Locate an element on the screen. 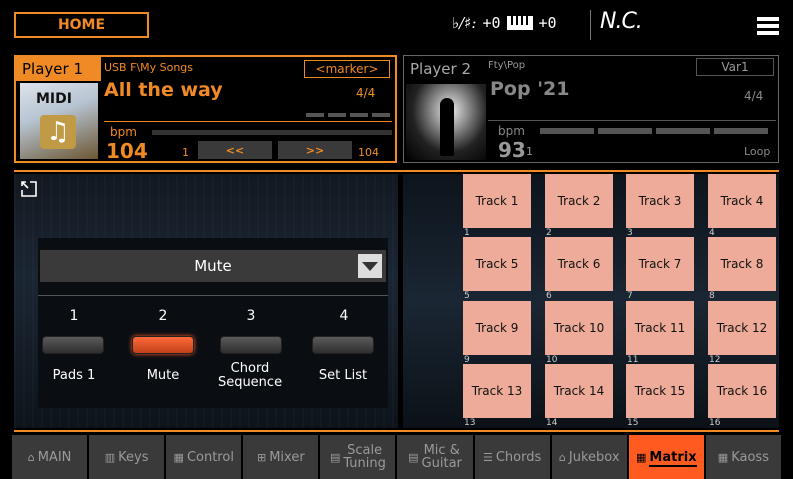 The image size is (793, 479). track-index: 6 is located at coordinates (549, 296).